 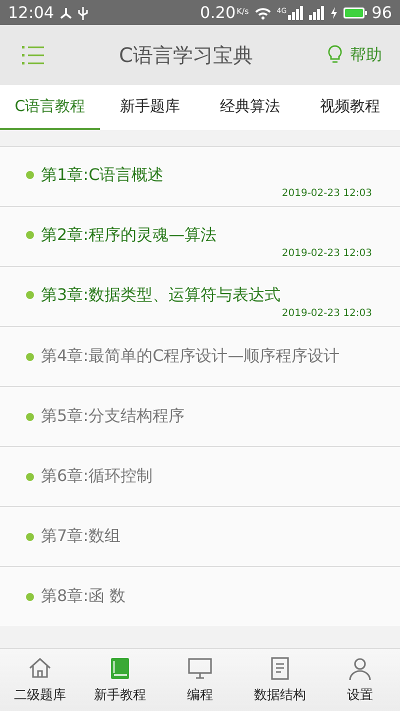 I want to click on chapter-title: 第5章:分支结构程序, so click(x=113, y=416).